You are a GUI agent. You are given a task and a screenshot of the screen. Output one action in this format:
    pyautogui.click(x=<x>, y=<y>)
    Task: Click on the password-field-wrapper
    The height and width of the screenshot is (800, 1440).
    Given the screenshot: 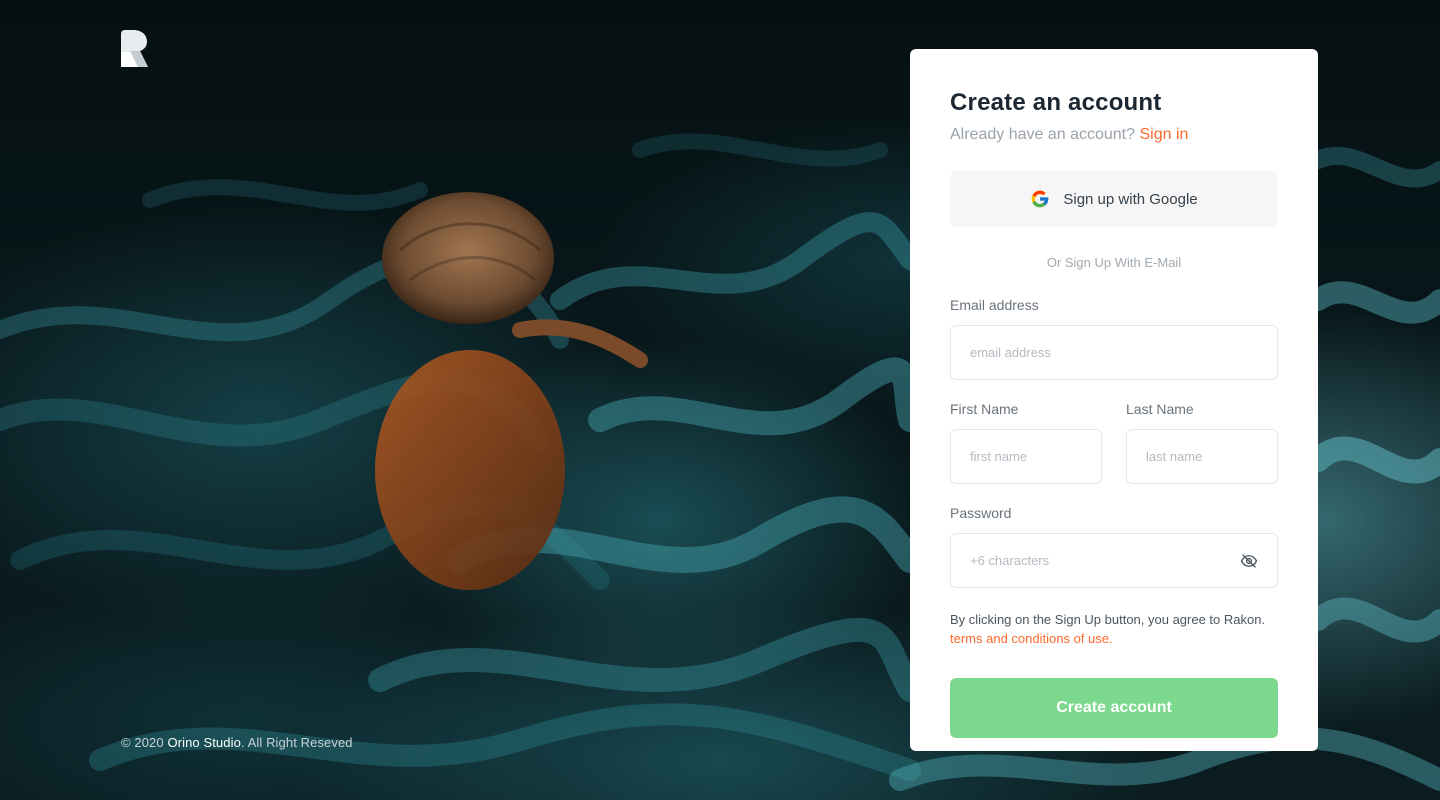 What is the action you would take?
    pyautogui.click(x=1114, y=560)
    